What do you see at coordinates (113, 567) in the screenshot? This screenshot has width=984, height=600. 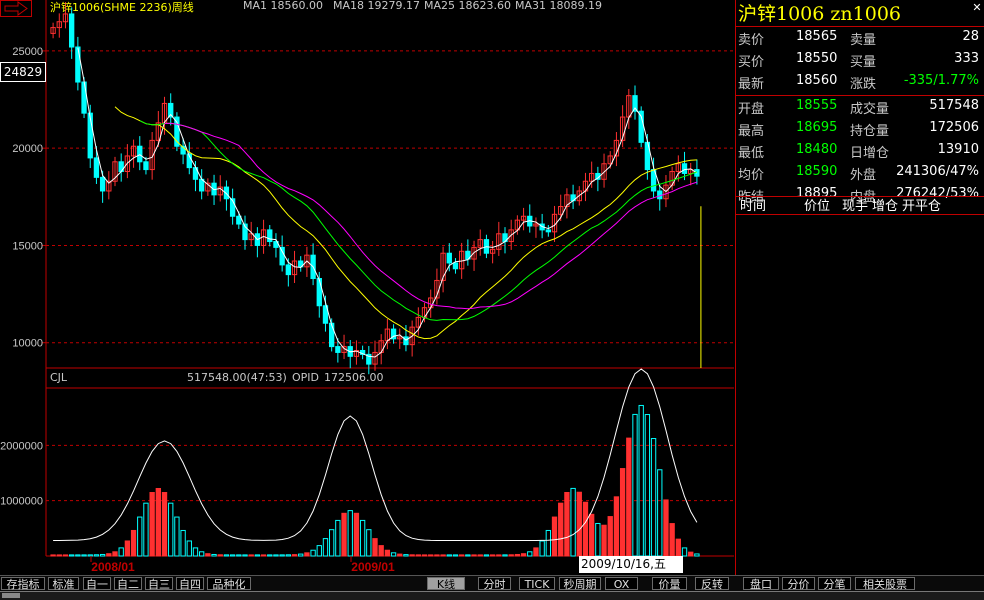 I see `period-label: 2008/01` at bounding box center [113, 567].